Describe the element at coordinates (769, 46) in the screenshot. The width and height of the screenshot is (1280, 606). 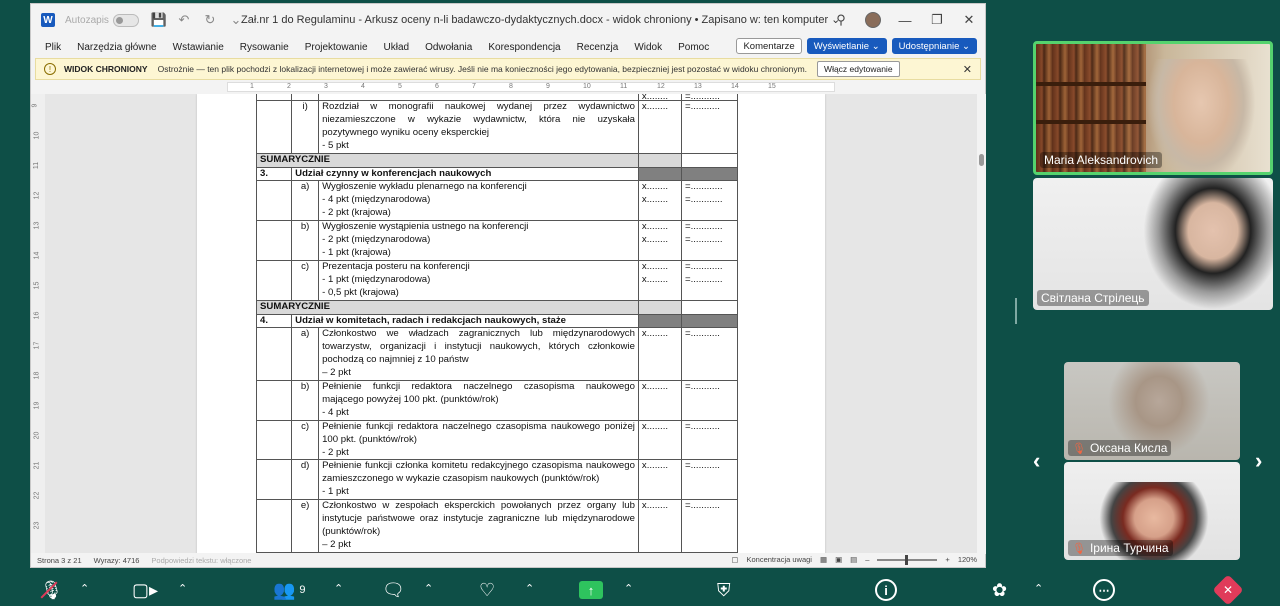
I see `comments-button: Komentarze` at that location.